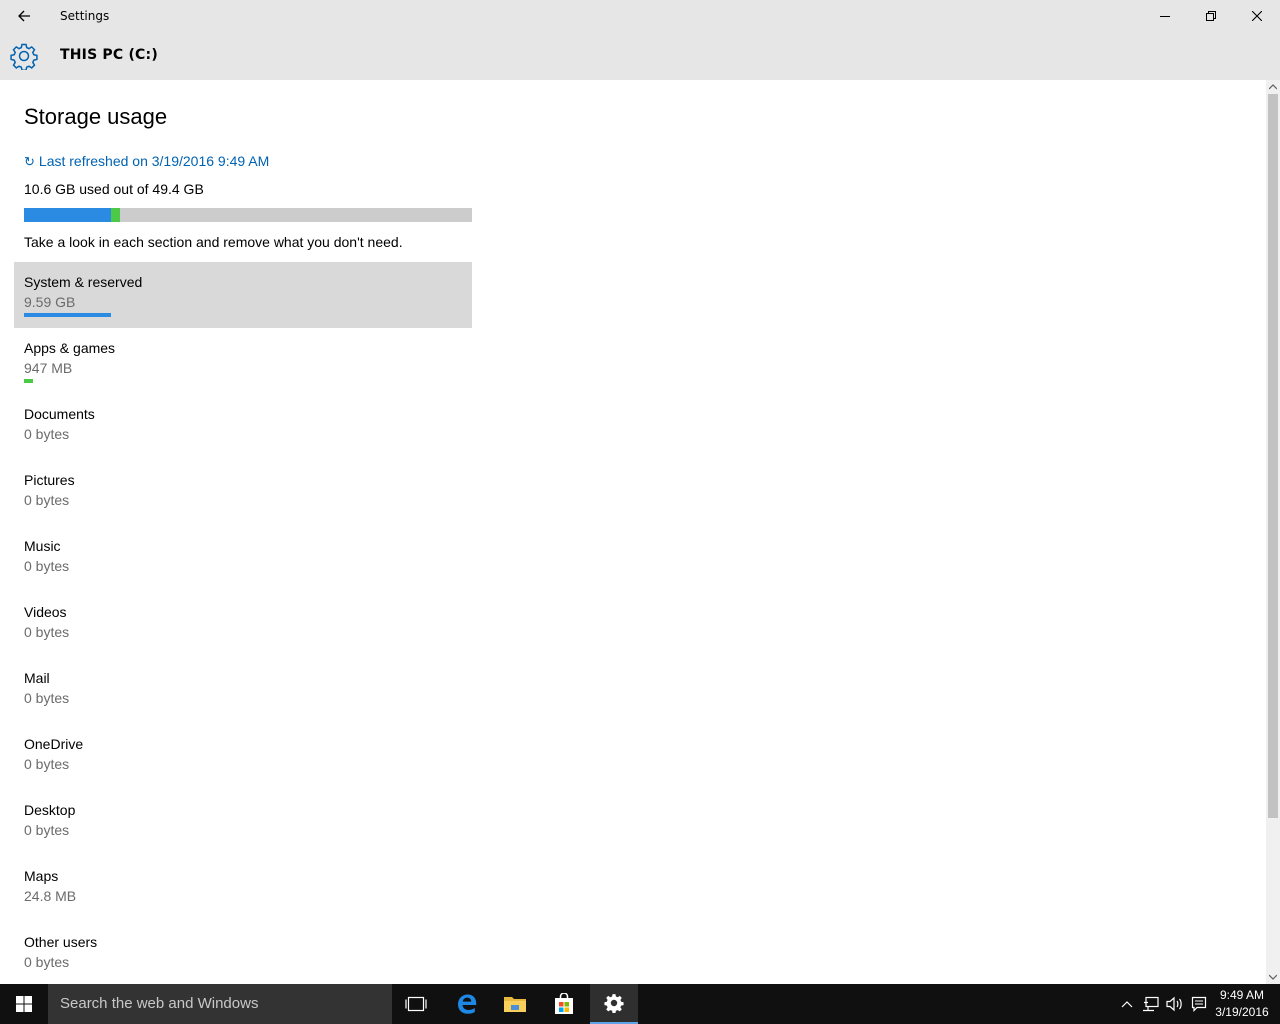  I want to click on page-title: Storage usage, so click(96, 116).